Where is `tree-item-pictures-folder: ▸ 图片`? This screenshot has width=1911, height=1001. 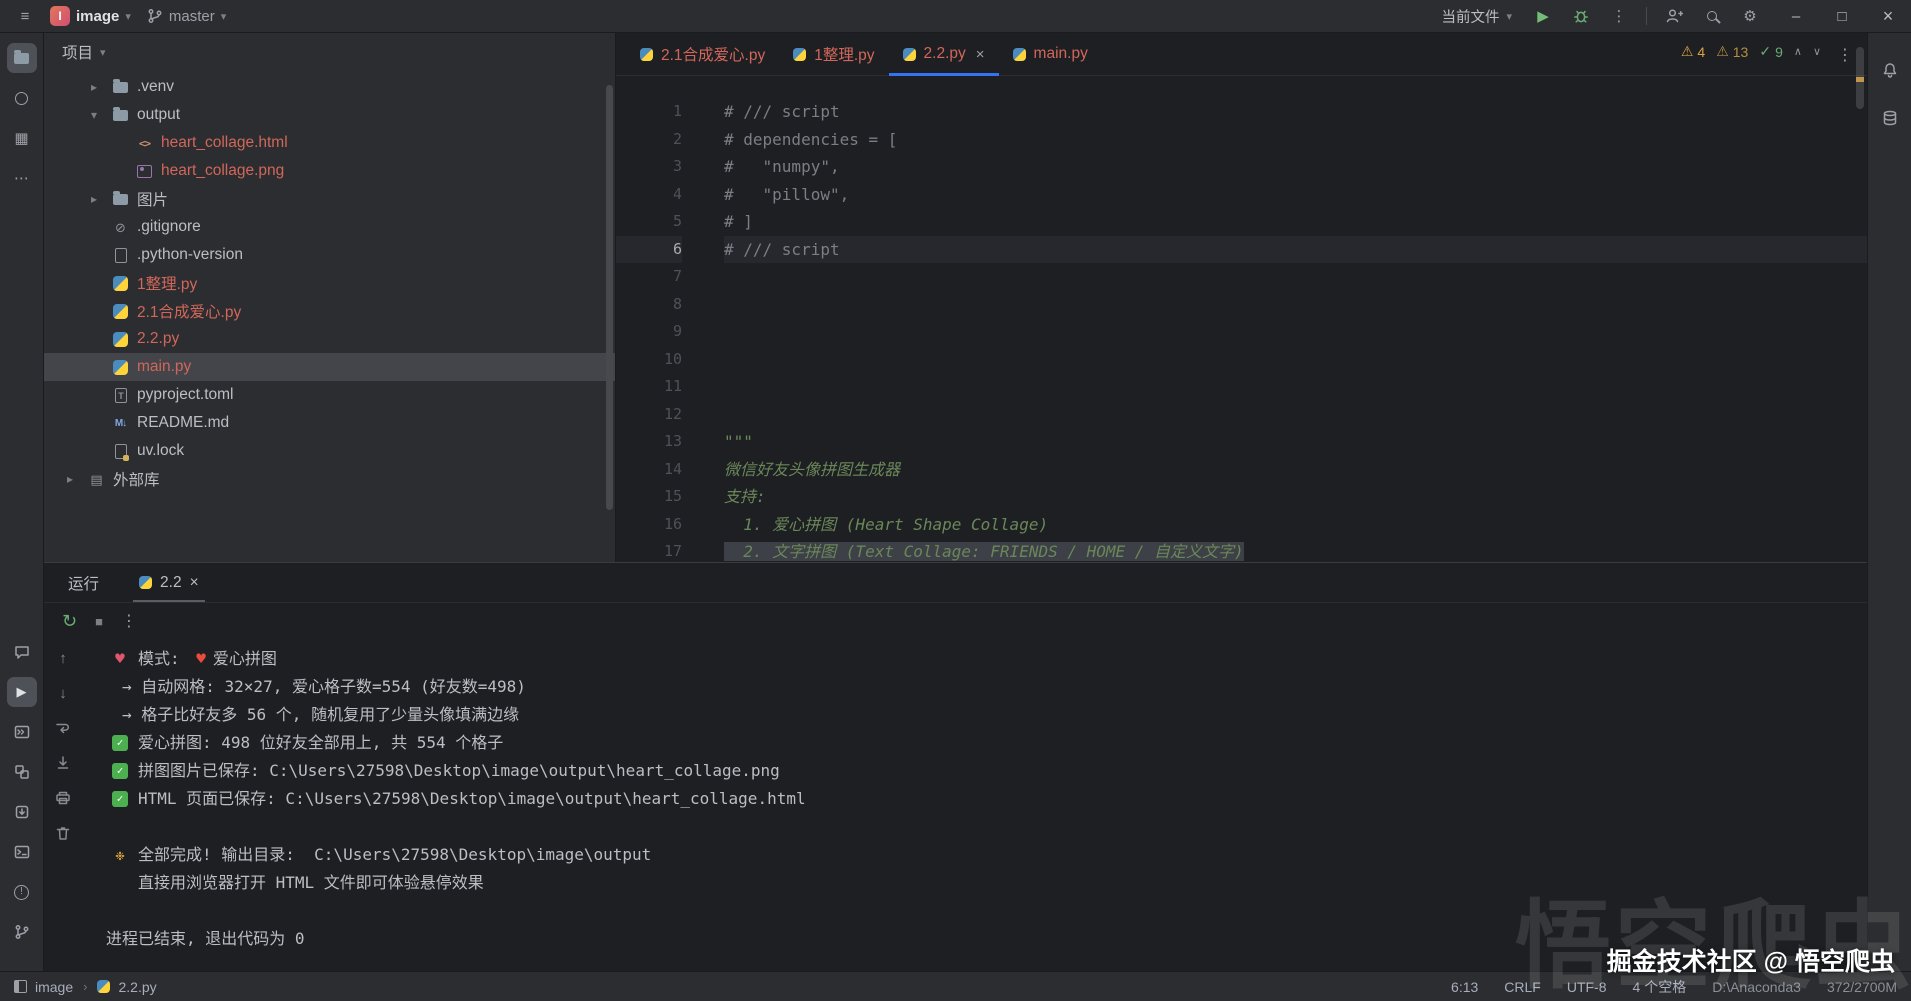 tree-item-pictures-folder: ▸ 图片 is located at coordinates (329, 199).